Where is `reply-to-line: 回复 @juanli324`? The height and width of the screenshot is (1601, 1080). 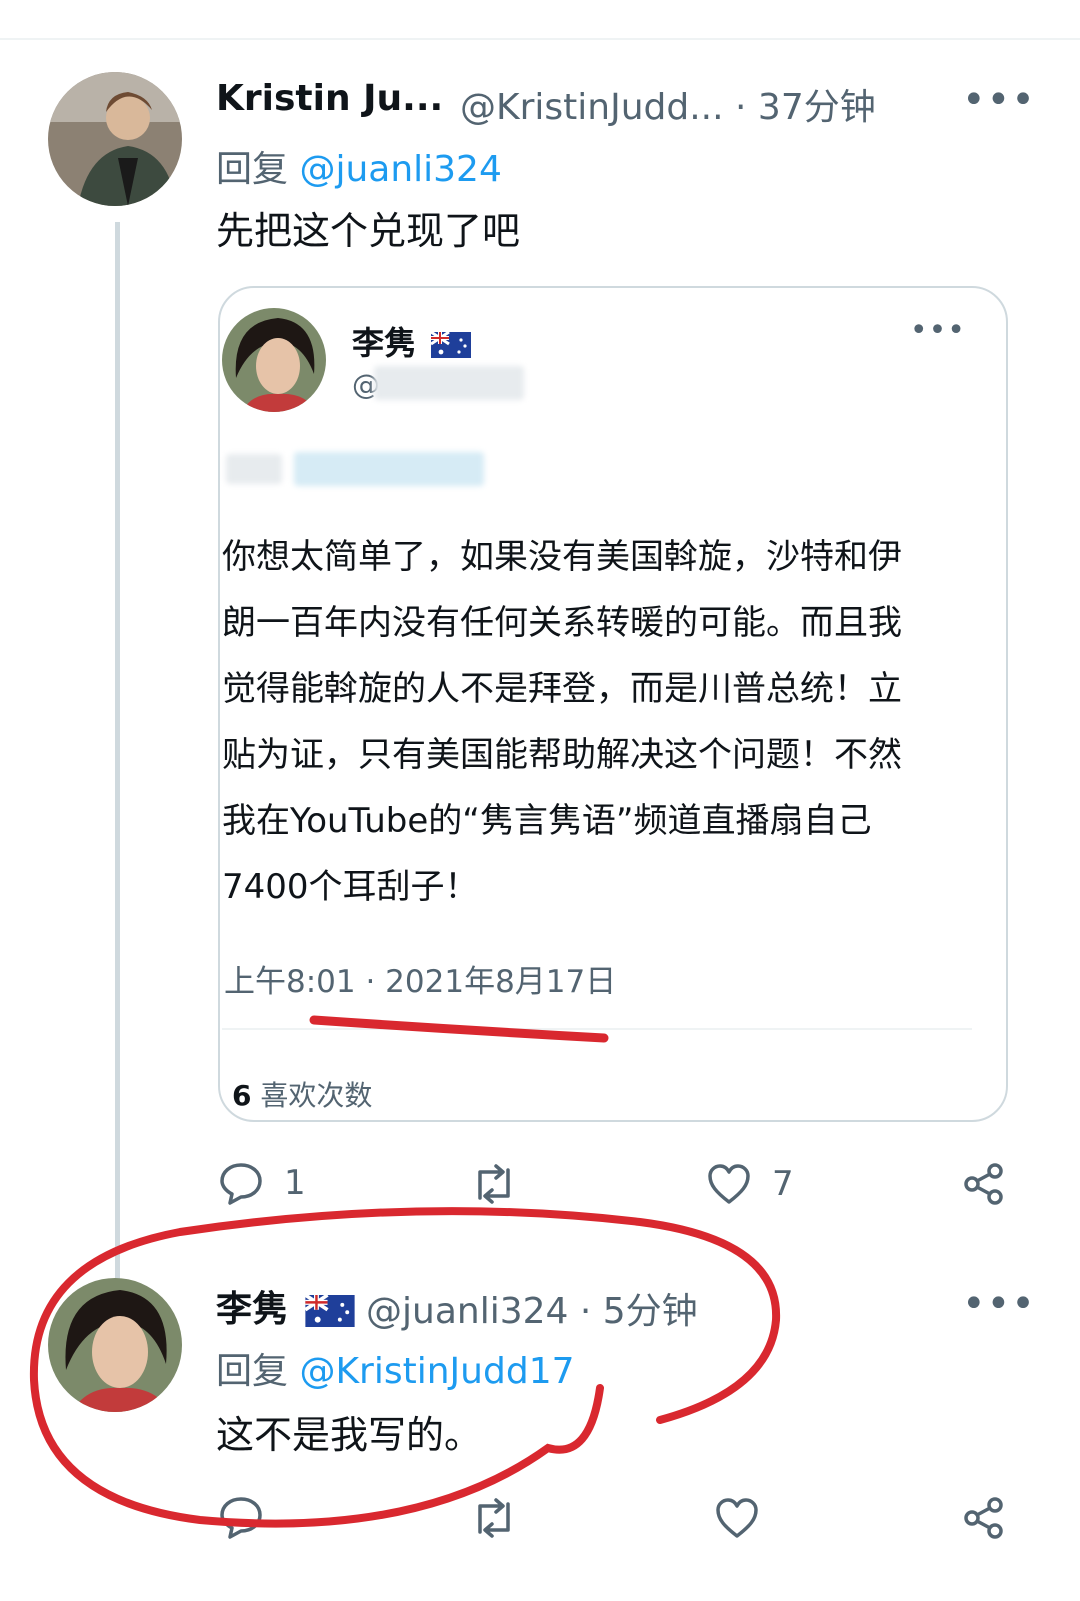 reply-to-line: 回复 @juanli324 is located at coordinates (359, 166).